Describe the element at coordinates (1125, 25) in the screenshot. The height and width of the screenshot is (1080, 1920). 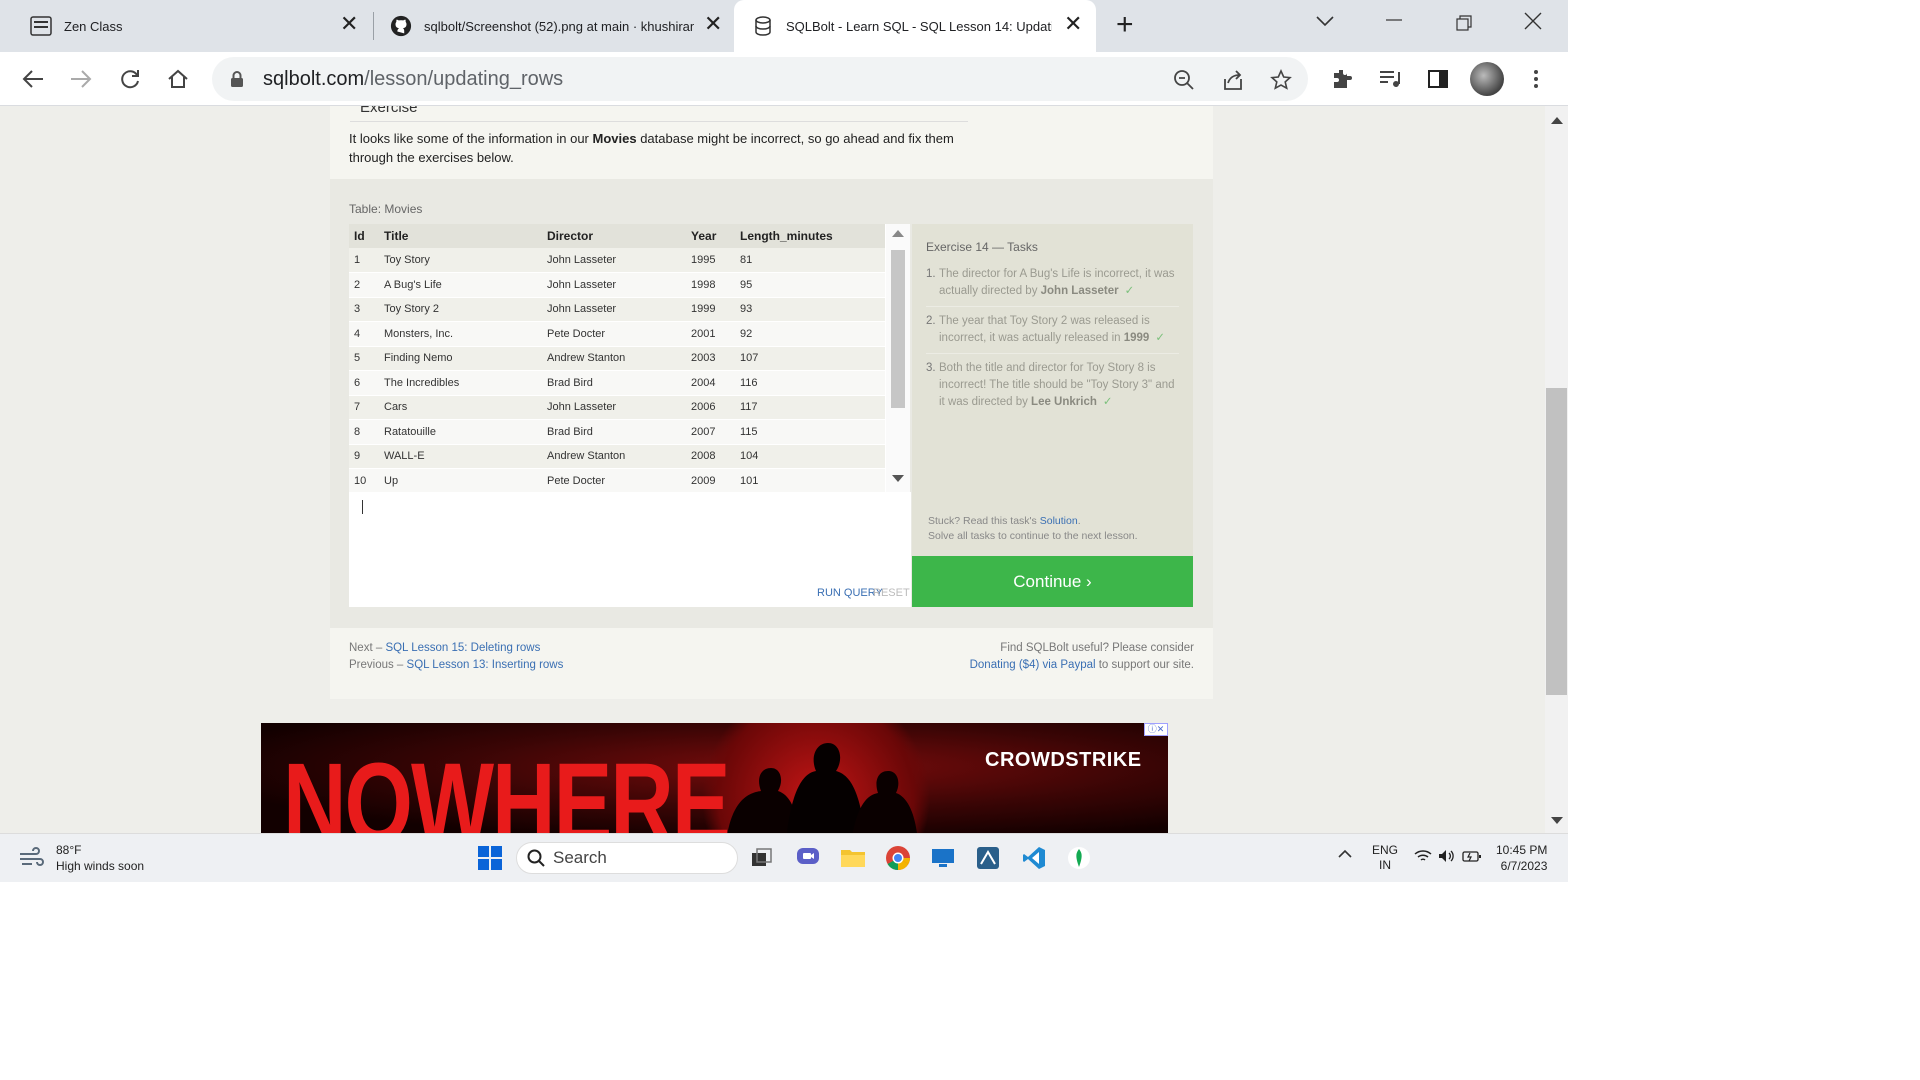
I see `new-tab-icon: +` at that location.